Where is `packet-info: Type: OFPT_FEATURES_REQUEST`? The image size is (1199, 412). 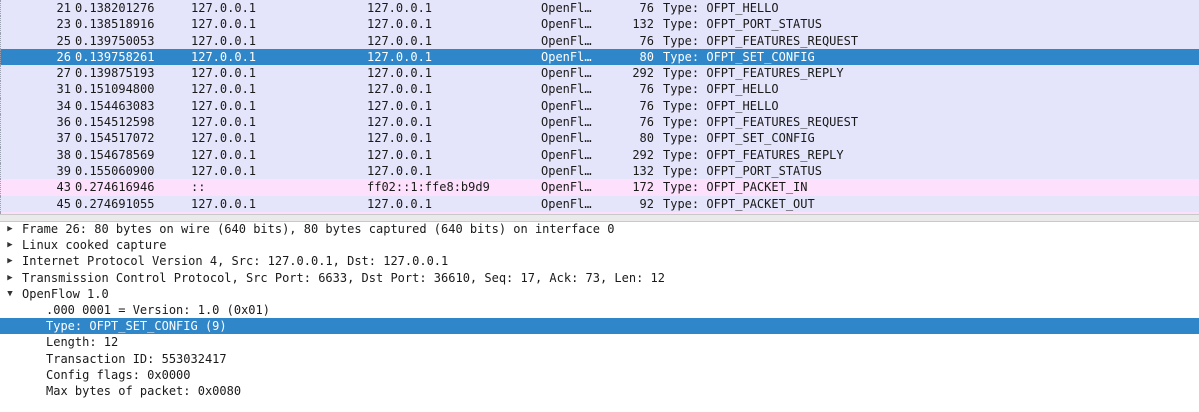
packet-info: Type: OFPT_FEATURES_REQUEST is located at coordinates (761, 40).